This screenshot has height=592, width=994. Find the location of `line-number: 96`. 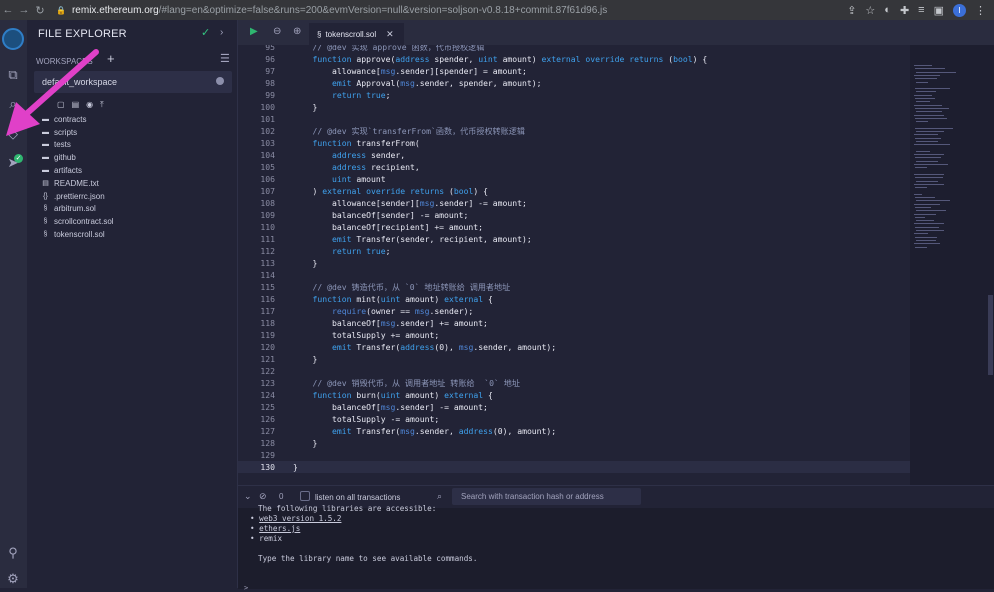

line-number: 96 is located at coordinates (270, 59).